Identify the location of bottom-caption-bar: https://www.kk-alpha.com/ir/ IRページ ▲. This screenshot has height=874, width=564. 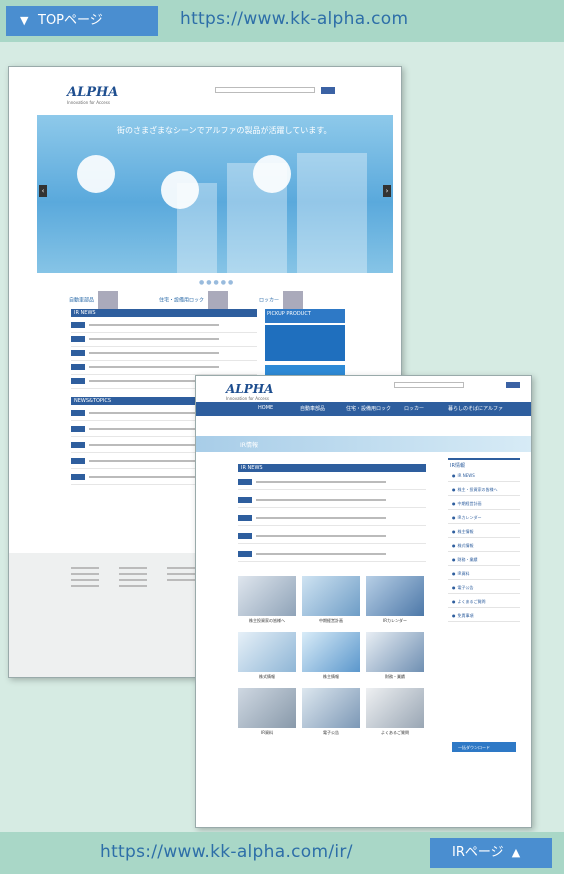
(282, 853).